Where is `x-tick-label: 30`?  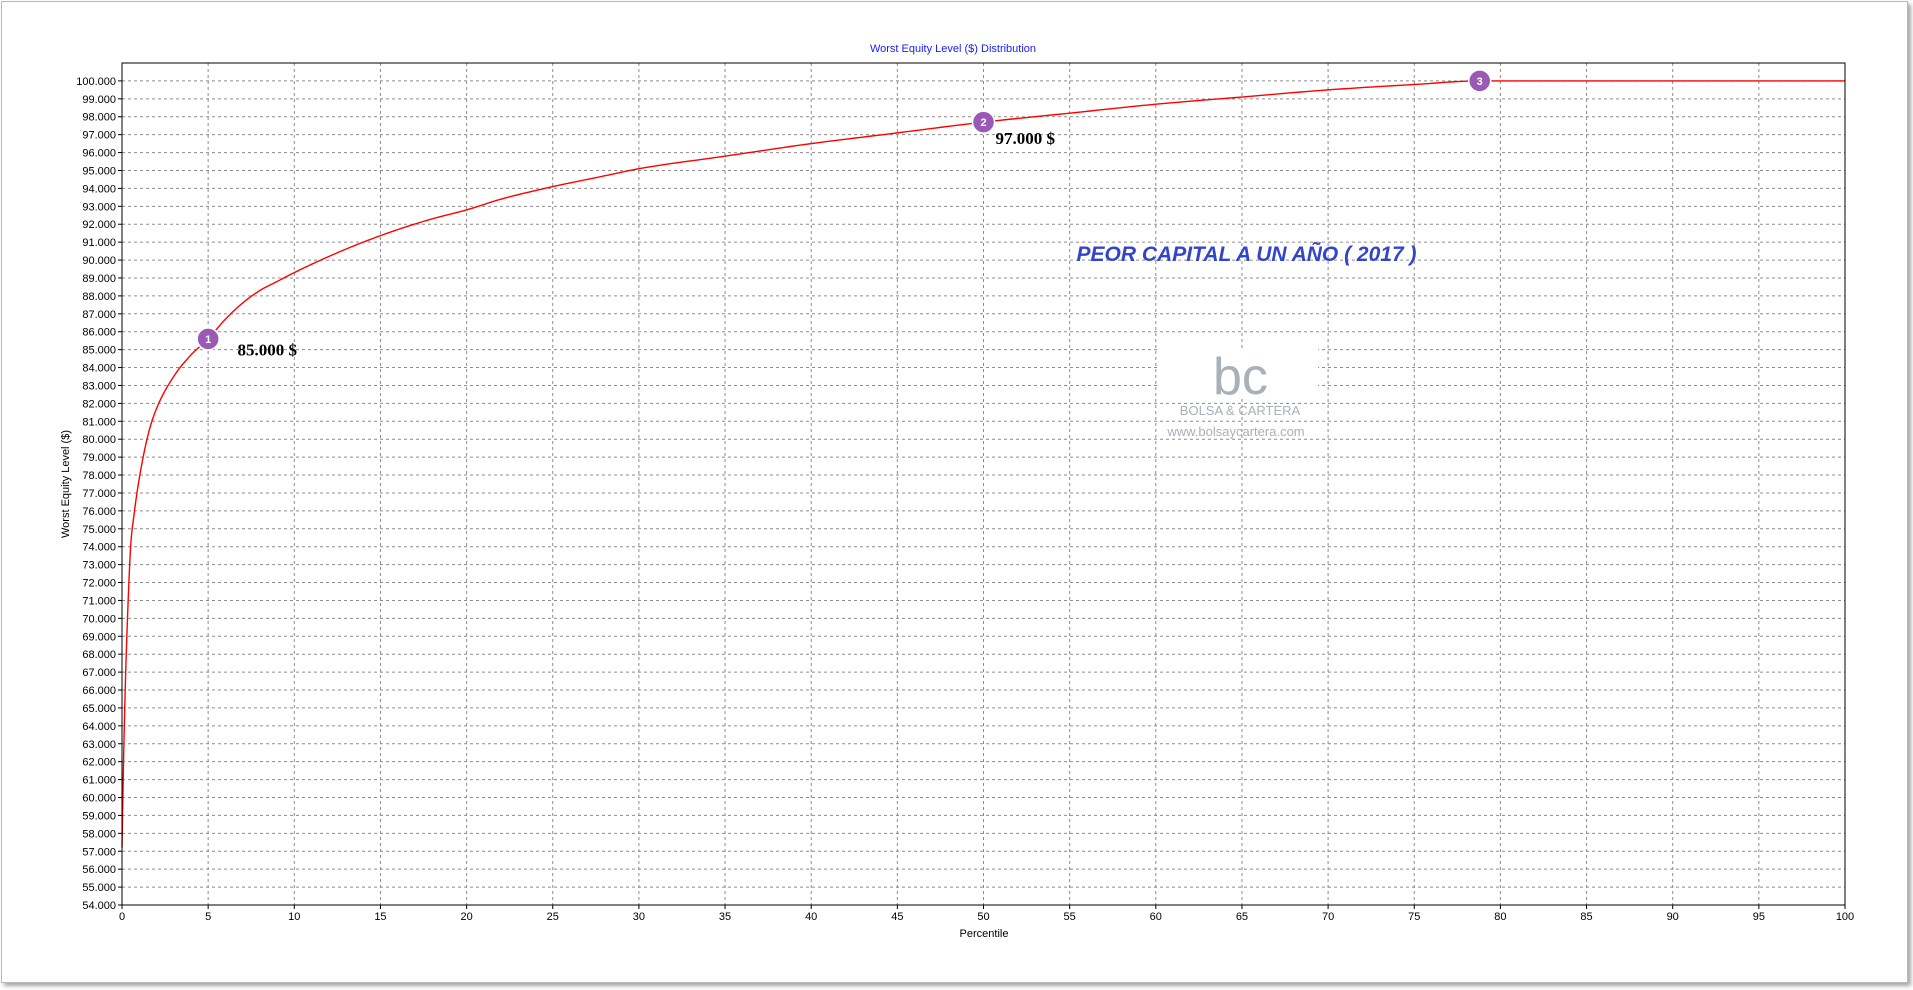 x-tick-label: 30 is located at coordinates (639, 917).